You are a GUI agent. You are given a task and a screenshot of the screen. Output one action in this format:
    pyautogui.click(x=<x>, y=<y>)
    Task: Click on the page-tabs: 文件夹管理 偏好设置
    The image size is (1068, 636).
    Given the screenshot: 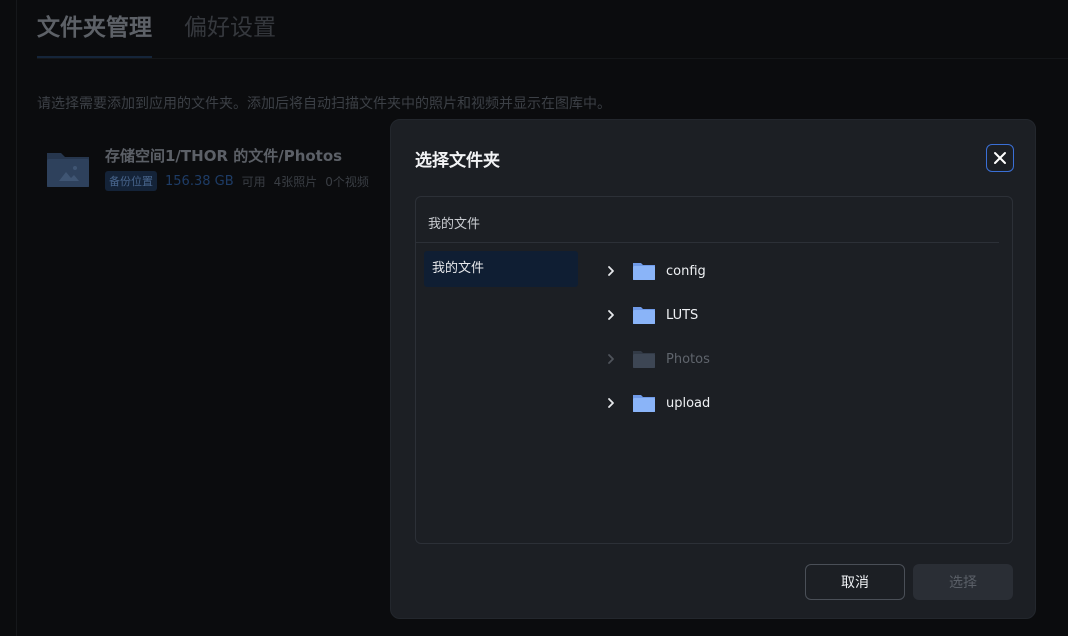 What is the action you would take?
    pyautogui.click(x=156, y=34)
    